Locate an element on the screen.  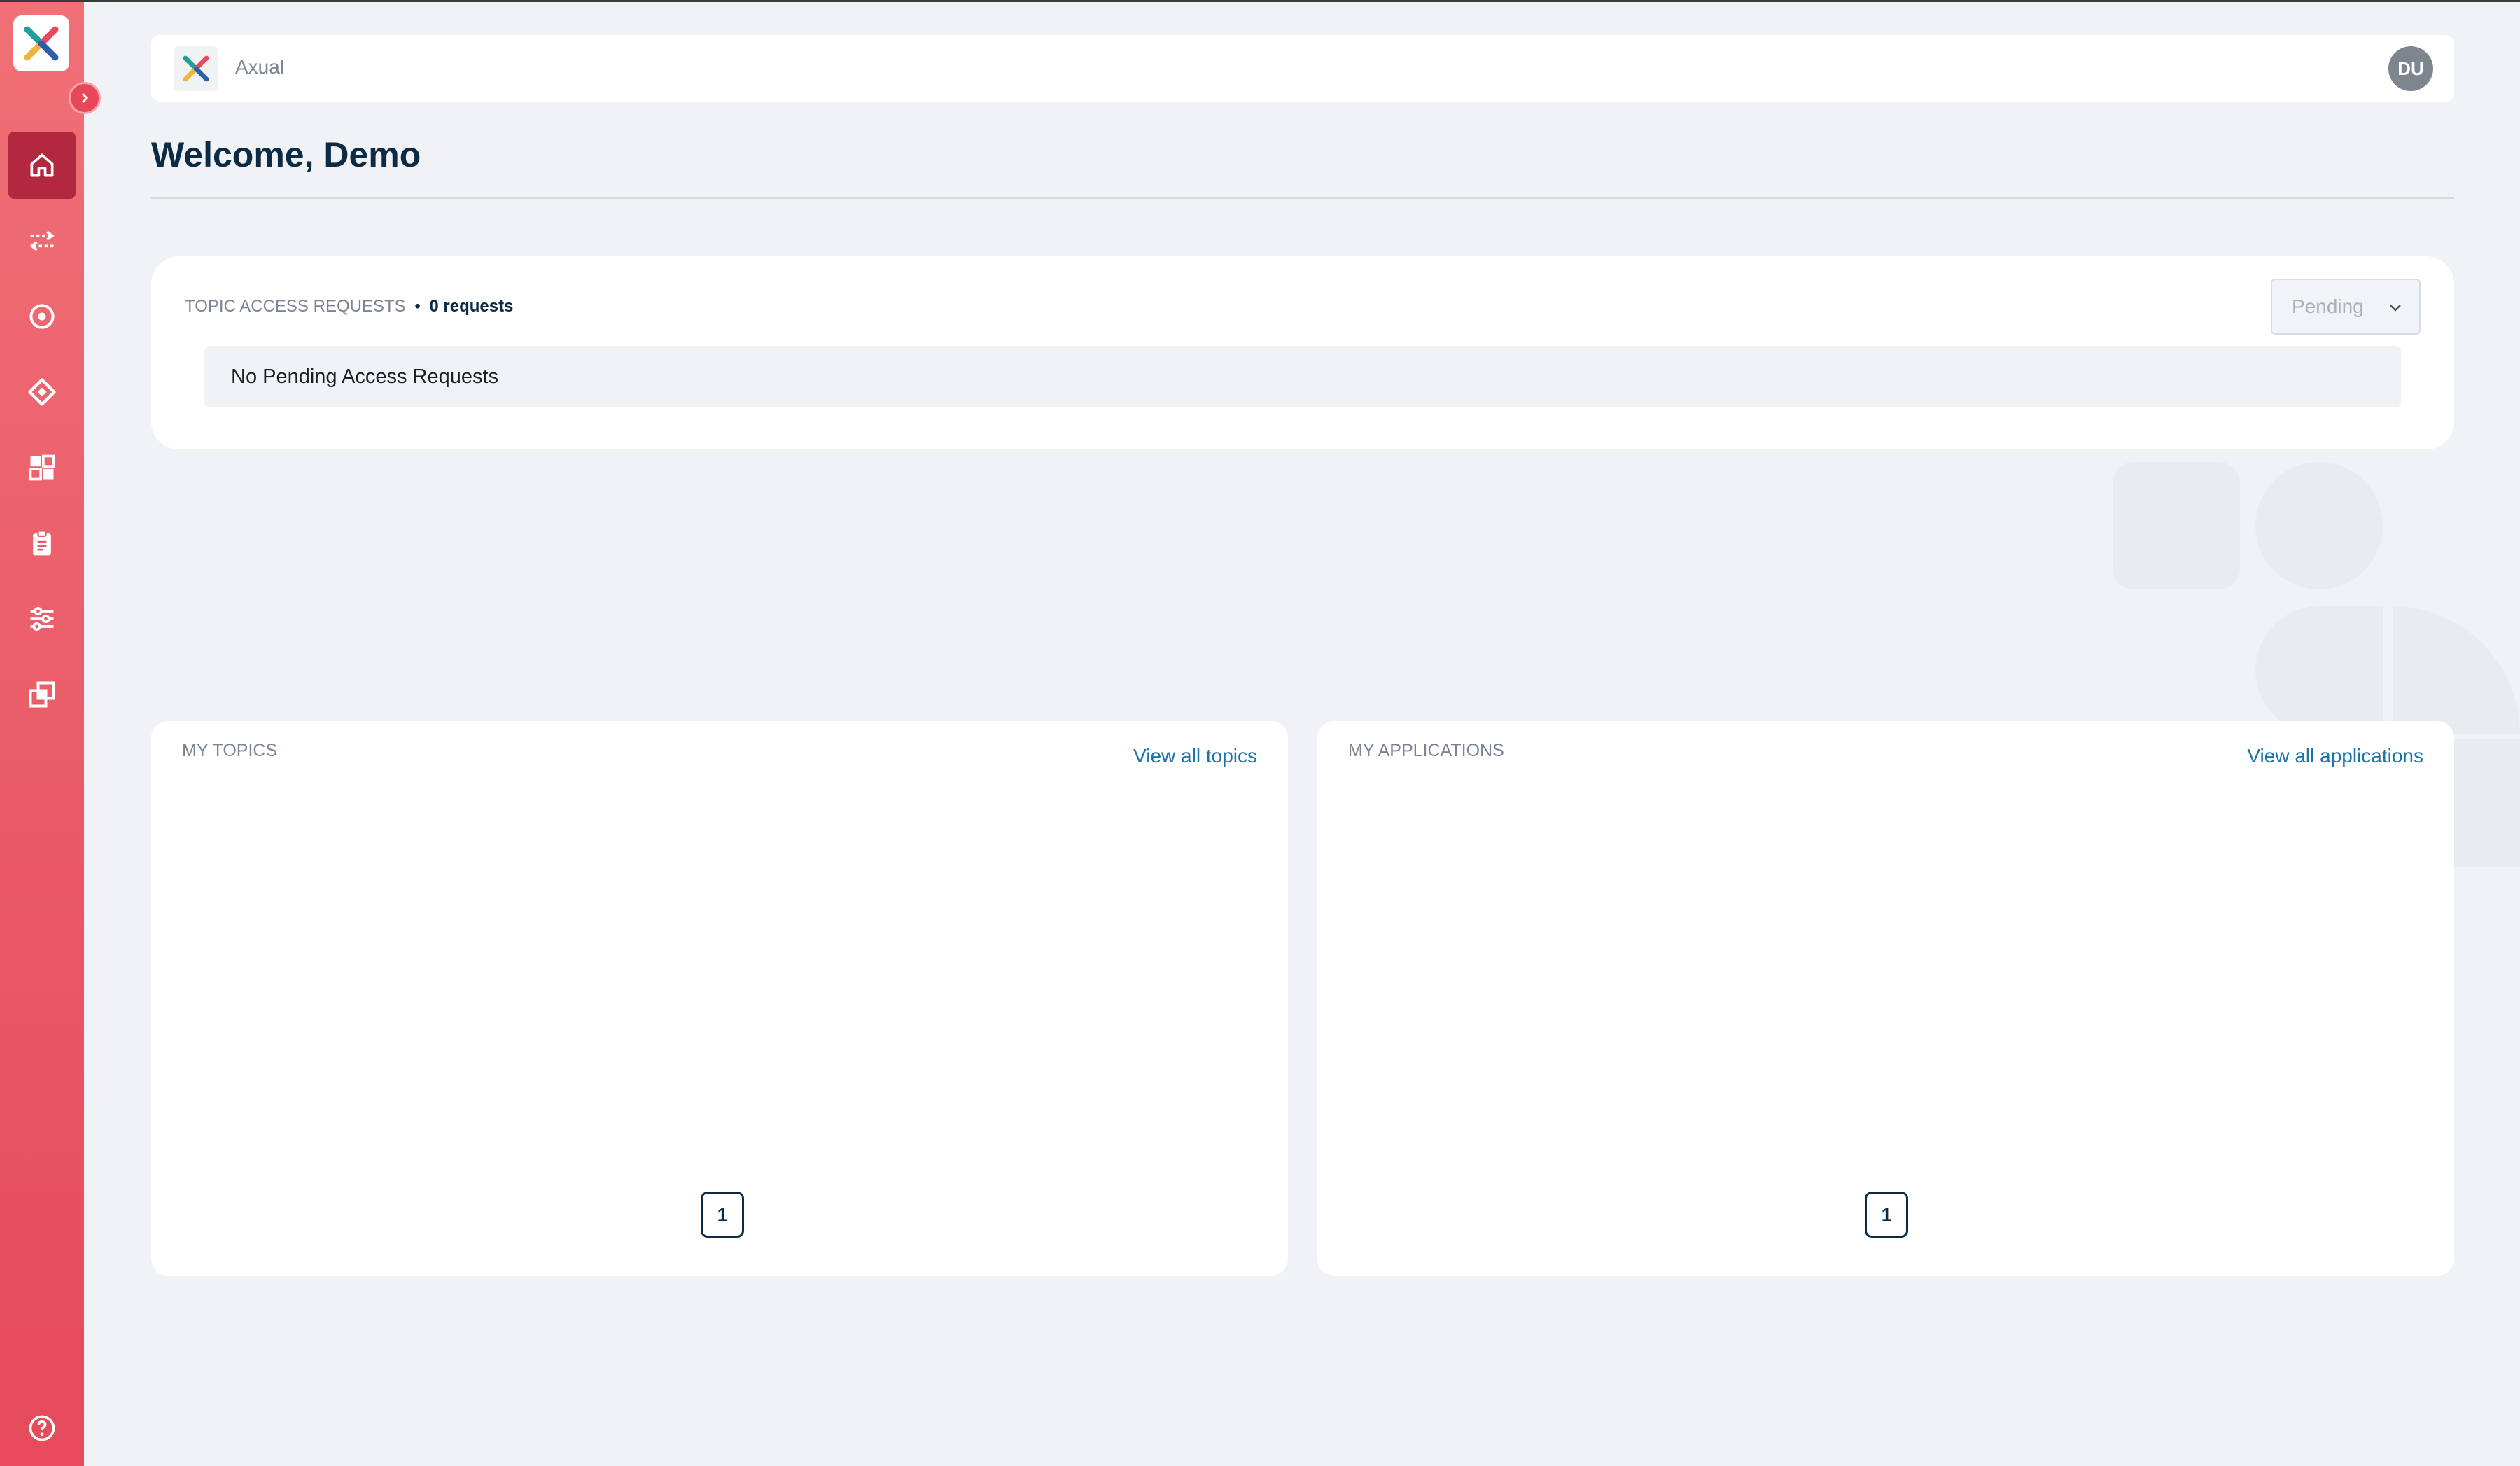
access-requests-header: TOPIC ACCESS REQUESTS • 0 requests is located at coordinates (349, 306).